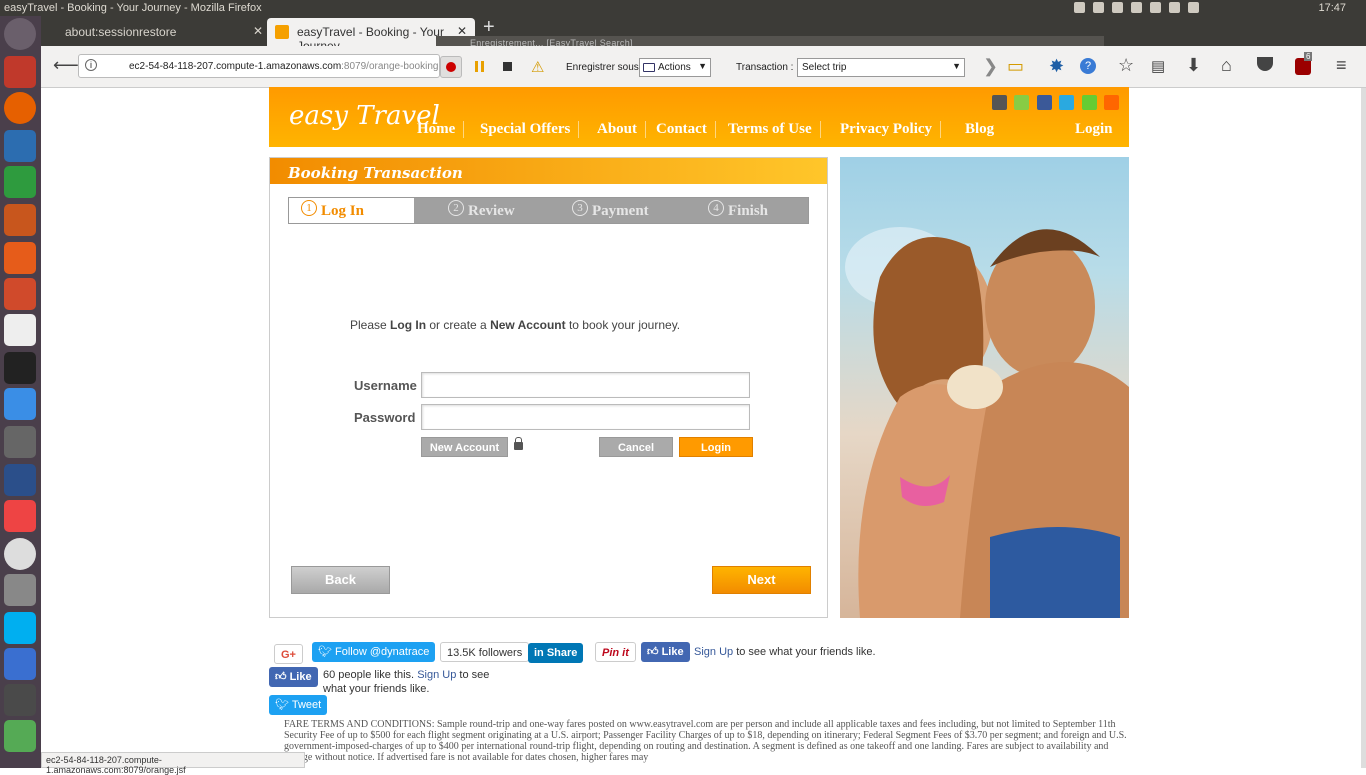  Describe the element at coordinates (1056, 66) in the screenshot. I see `dynatrace-icon: ✸` at that location.